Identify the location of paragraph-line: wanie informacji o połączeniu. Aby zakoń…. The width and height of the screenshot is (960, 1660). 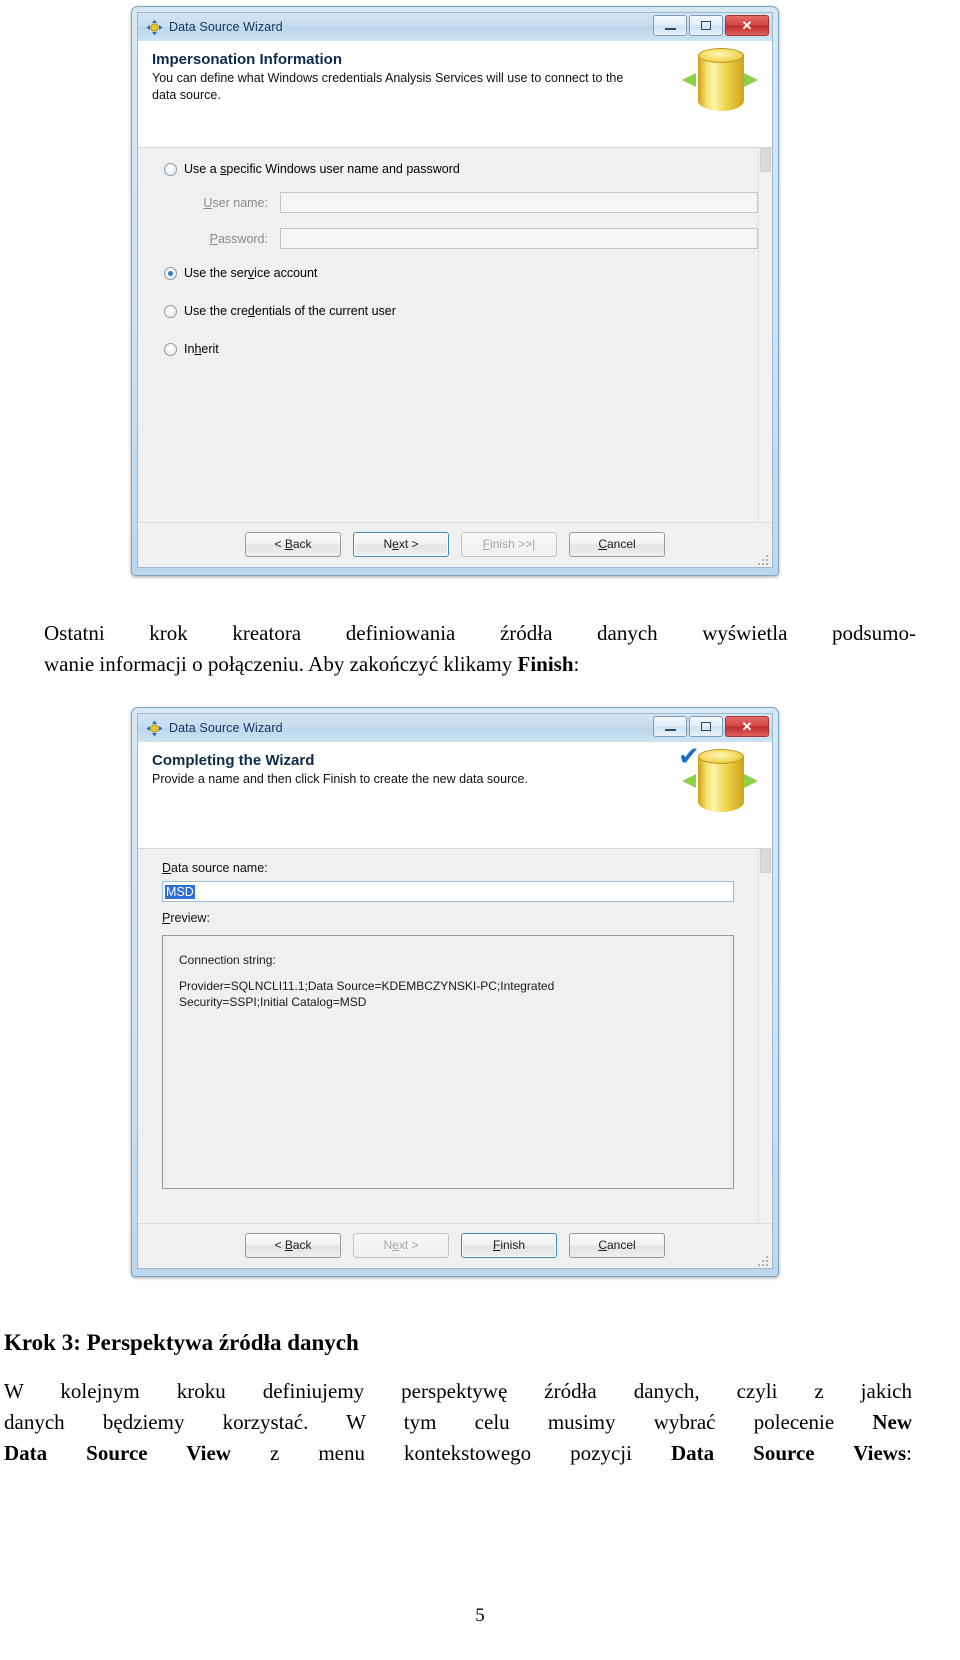
(312, 664).